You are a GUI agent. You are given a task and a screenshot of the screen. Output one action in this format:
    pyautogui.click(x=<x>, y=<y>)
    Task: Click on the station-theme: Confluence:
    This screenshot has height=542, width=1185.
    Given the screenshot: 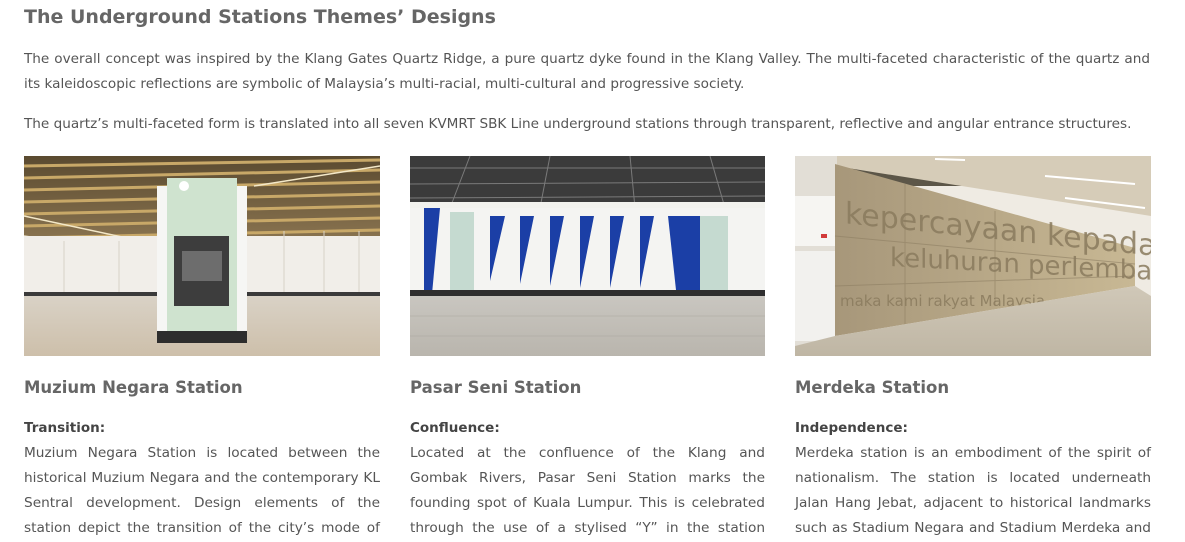 What is the action you would take?
    pyautogui.click(x=455, y=428)
    